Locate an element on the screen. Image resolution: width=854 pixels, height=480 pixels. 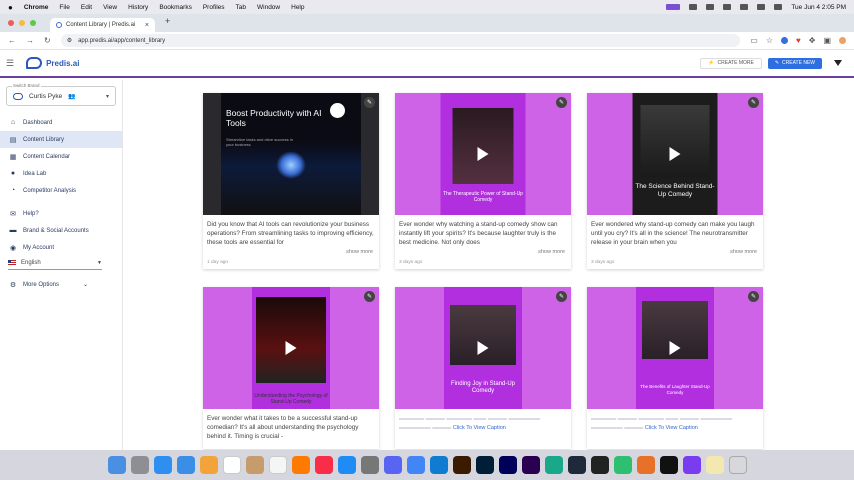
close-window-icon is located at coordinates (11, 23).